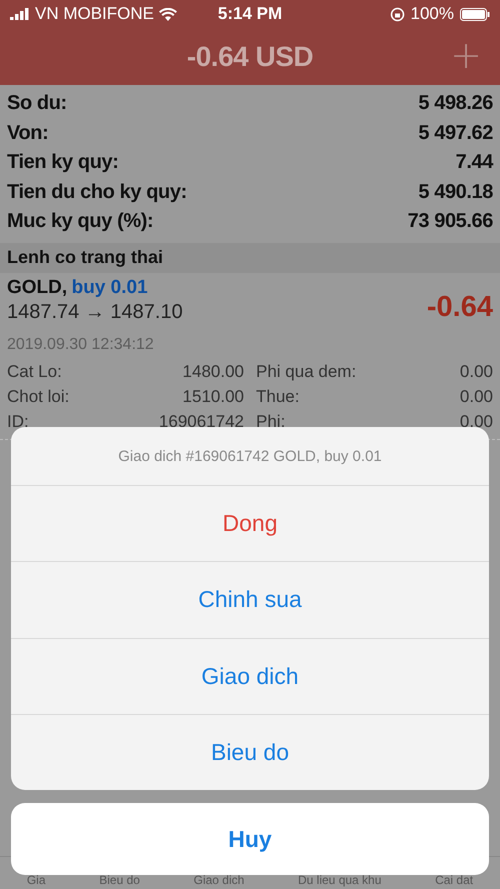  Describe the element at coordinates (250, 752) in the screenshot. I see `action-button: Bieu do` at that location.